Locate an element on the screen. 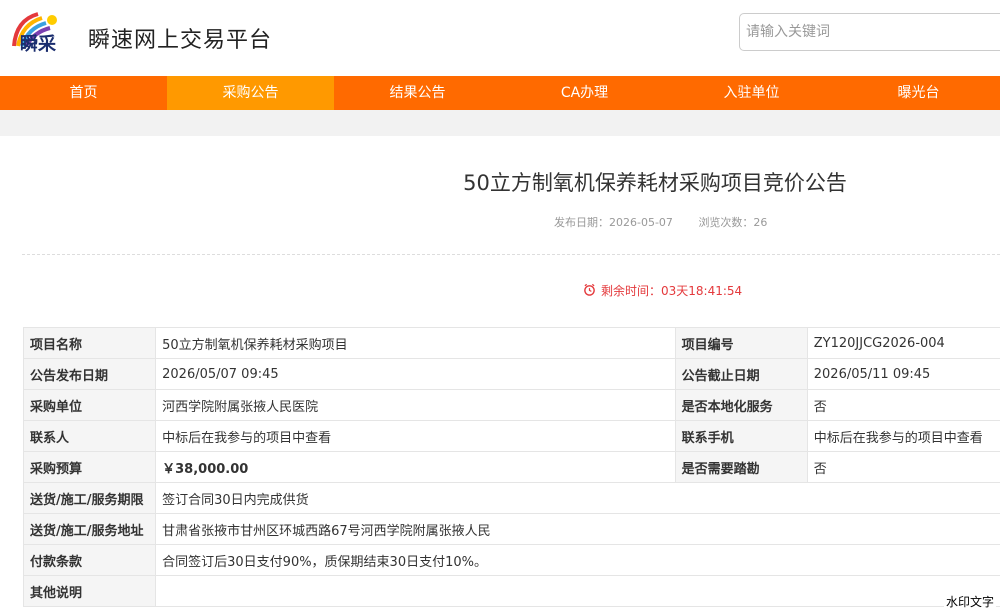 This screenshot has width=1000, height=613. site-logo: 瞬采 is located at coordinates (45, 35).